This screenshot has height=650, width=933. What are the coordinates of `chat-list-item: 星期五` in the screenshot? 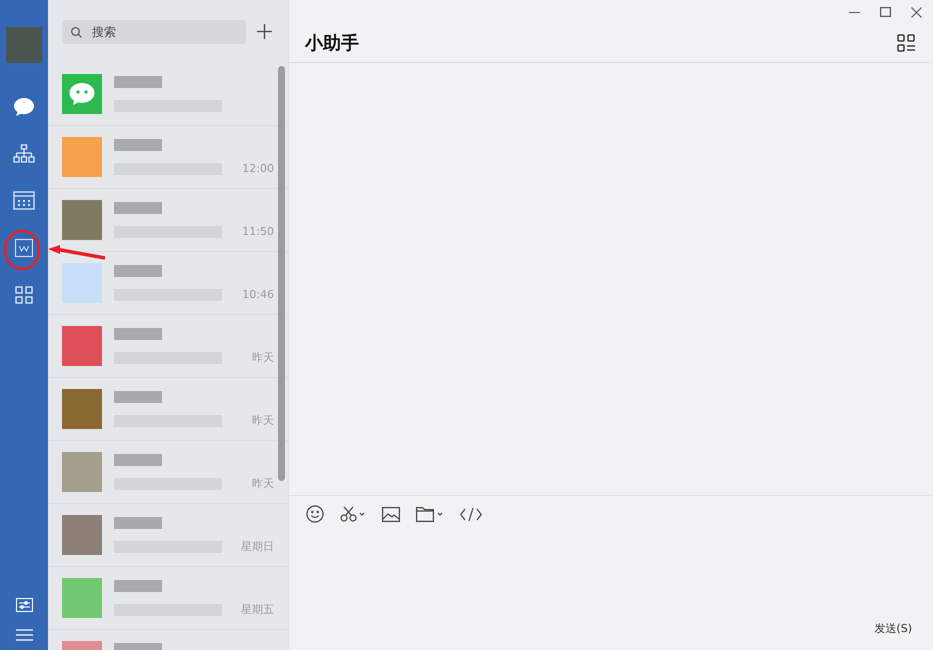 It's located at (168, 598).